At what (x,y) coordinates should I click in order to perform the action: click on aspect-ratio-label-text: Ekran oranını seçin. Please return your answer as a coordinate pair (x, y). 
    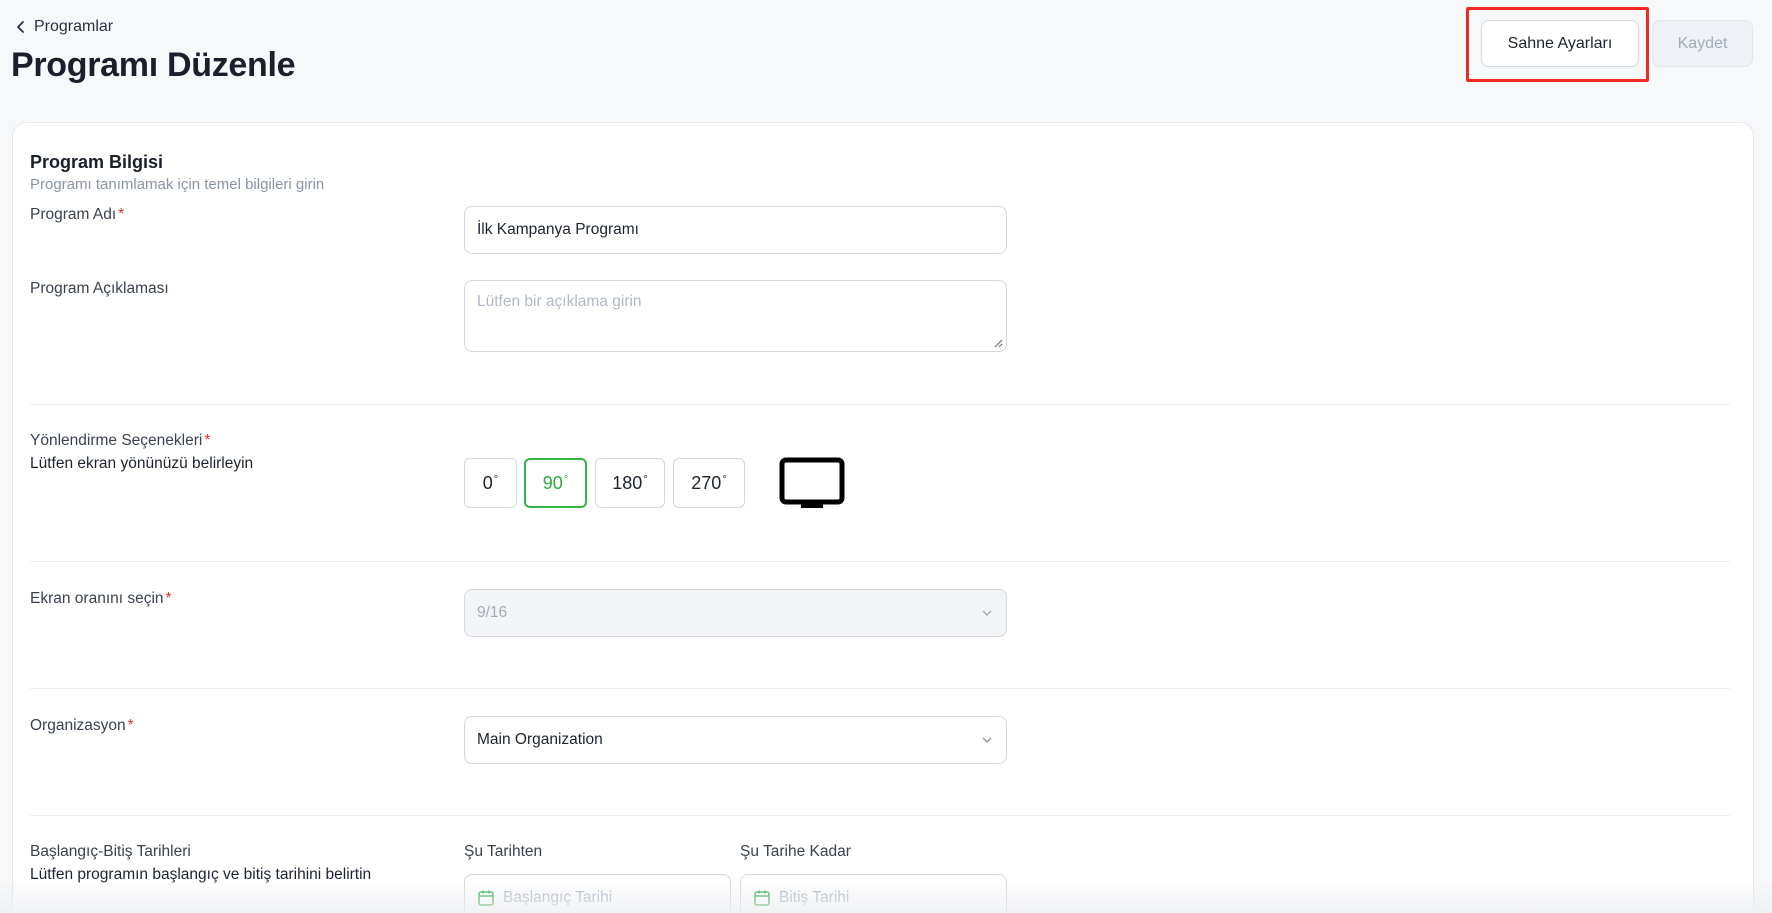
    Looking at the image, I should click on (97, 598).